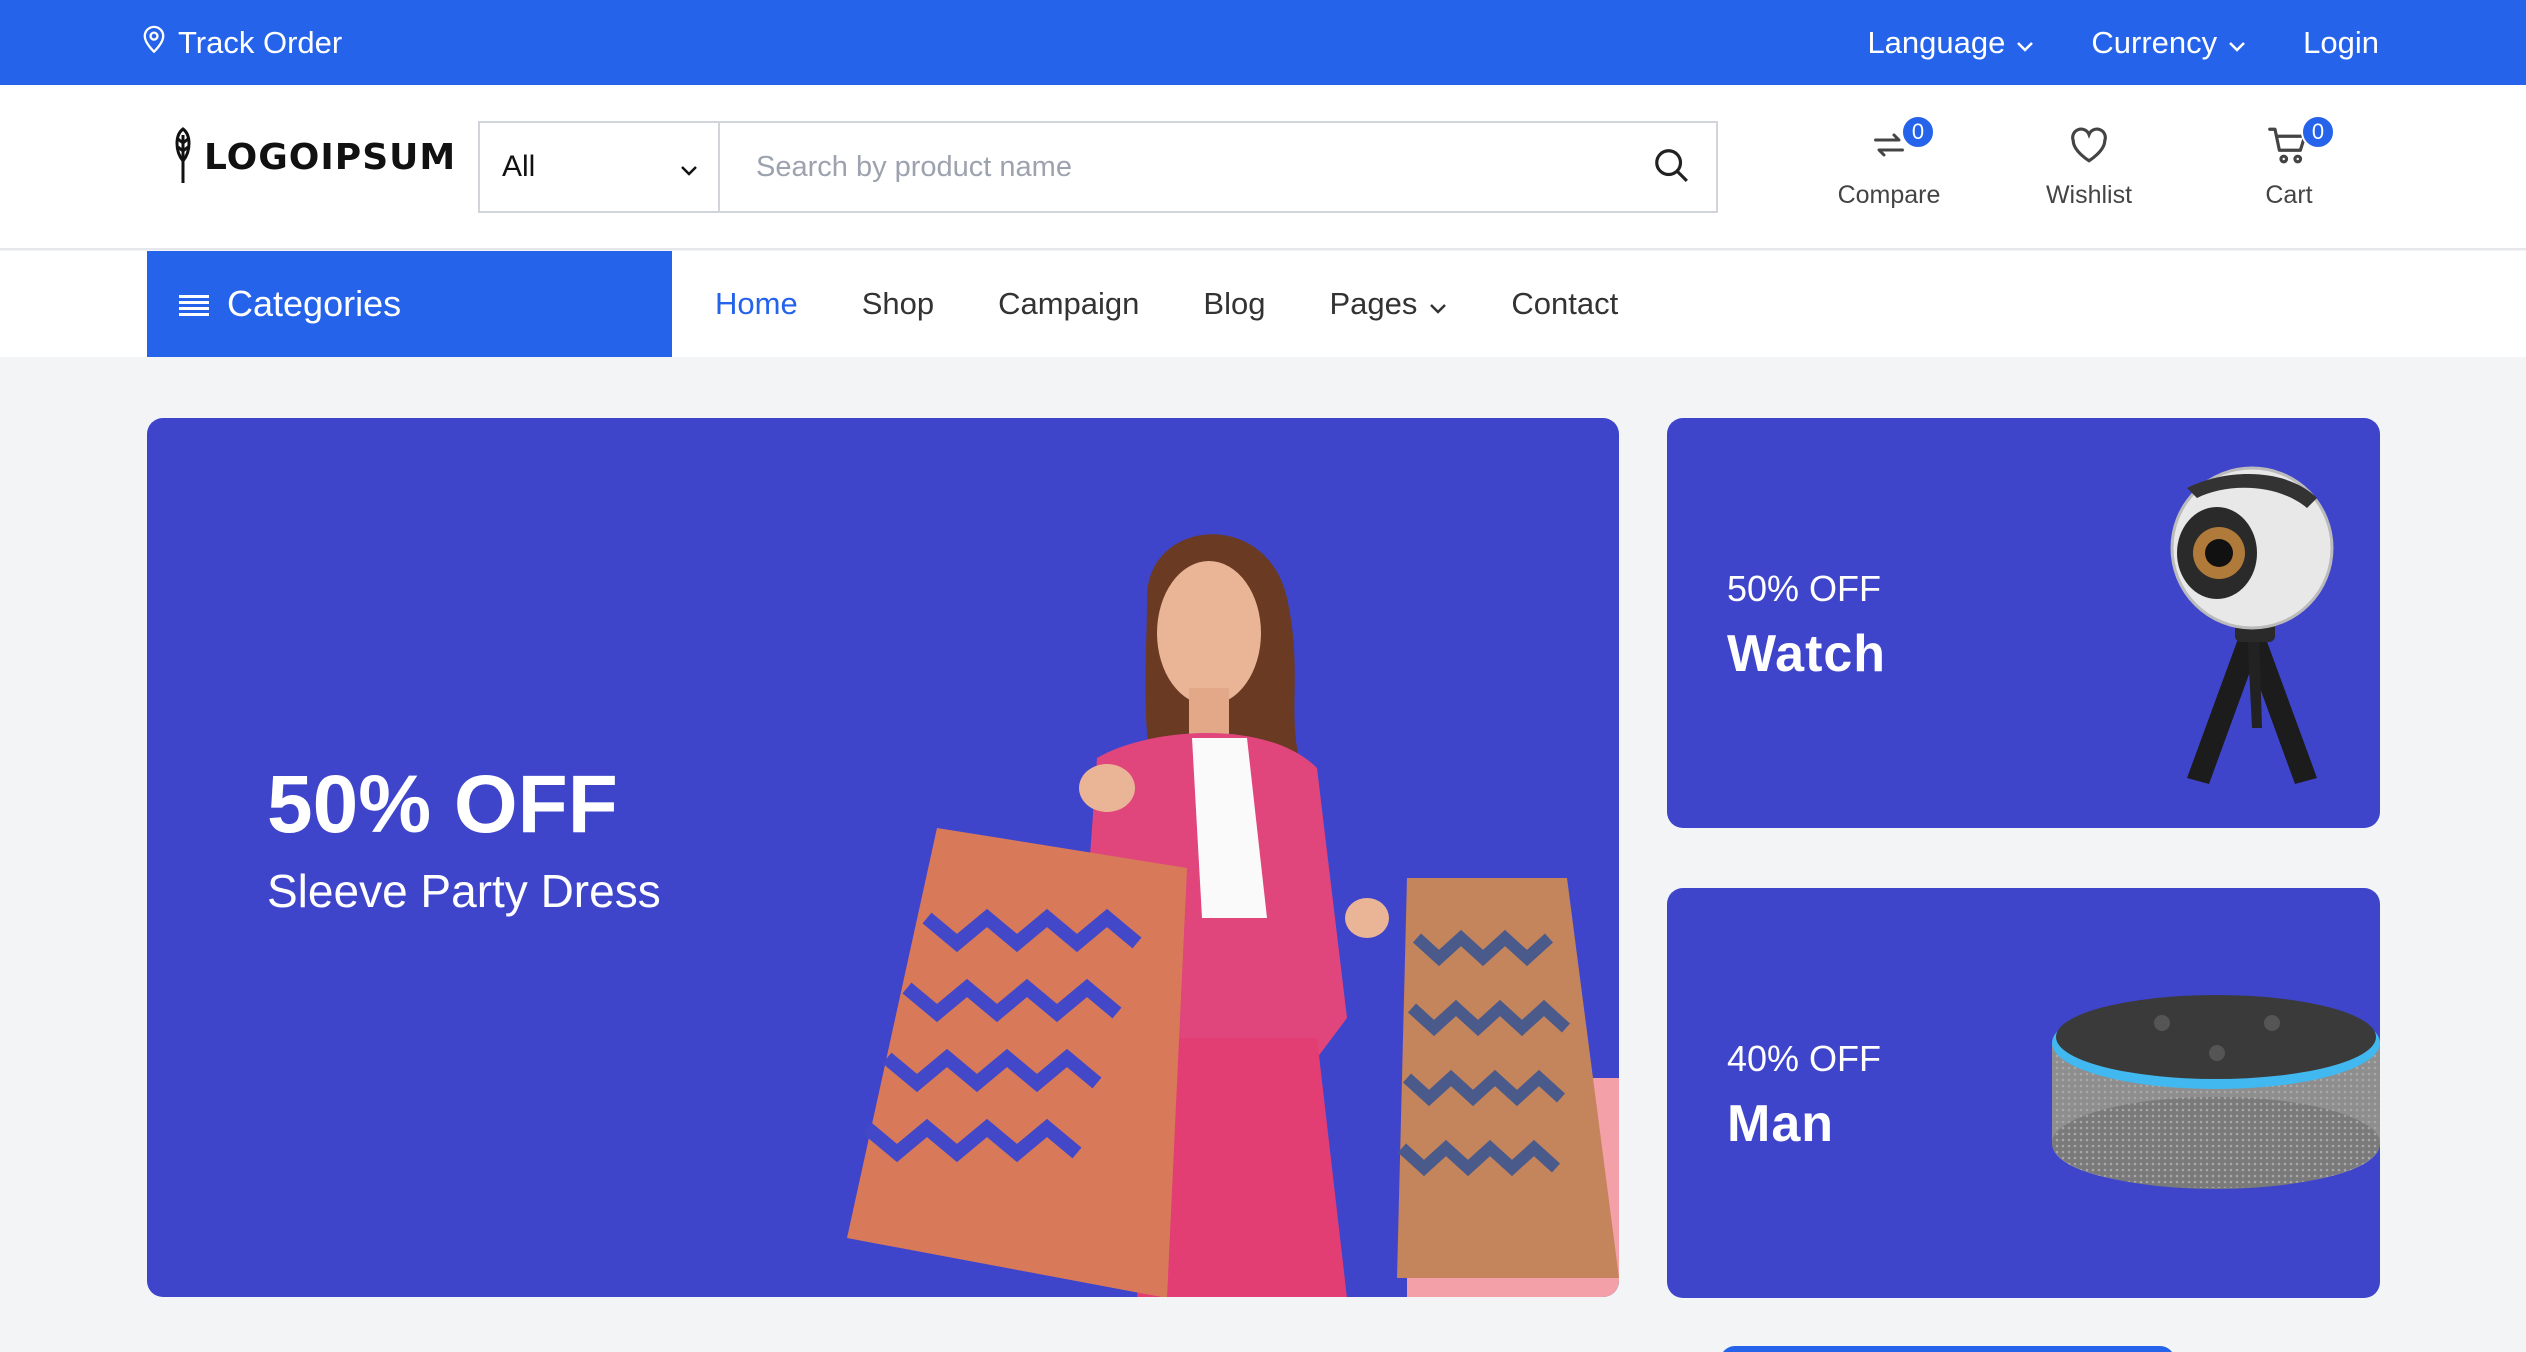 This screenshot has width=2526, height=1352. I want to click on nav-item-contact: Contact, so click(1564, 304).